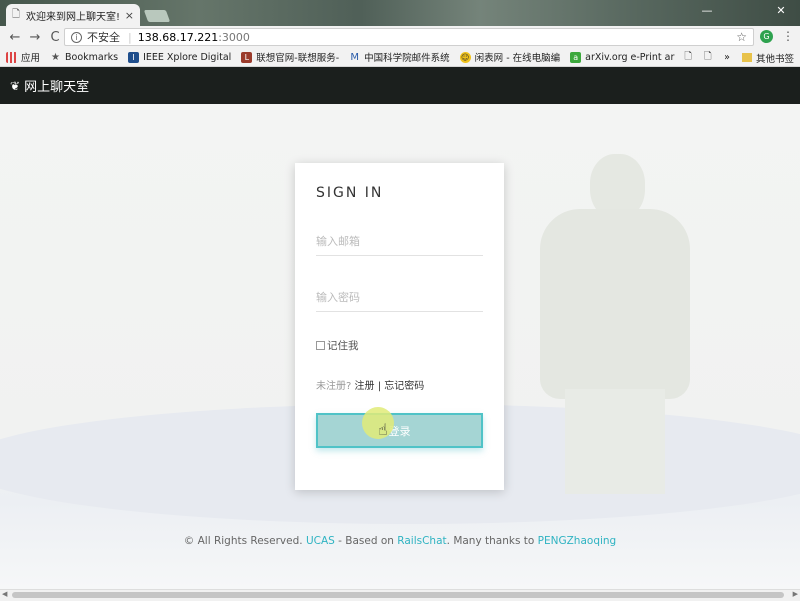  Describe the element at coordinates (365, 386) in the screenshot. I see `register-link: 注册` at that location.